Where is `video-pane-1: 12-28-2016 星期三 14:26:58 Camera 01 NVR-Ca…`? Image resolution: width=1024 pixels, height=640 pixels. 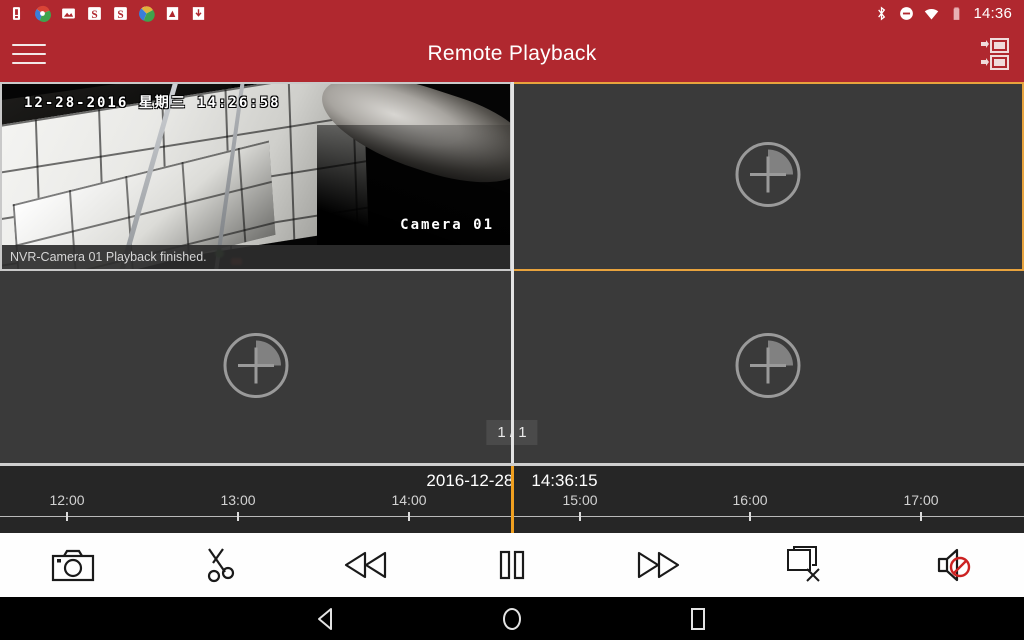 video-pane-1: 12-28-2016 星期三 14:26:58 Camera 01 NVR-Ca… is located at coordinates (256, 176).